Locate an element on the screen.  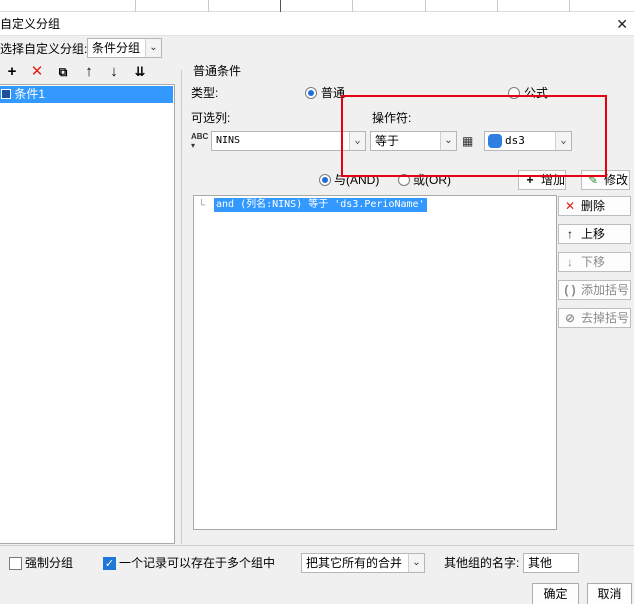
move-up-button: ↑ 上移 is located at coordinates (594, 234).